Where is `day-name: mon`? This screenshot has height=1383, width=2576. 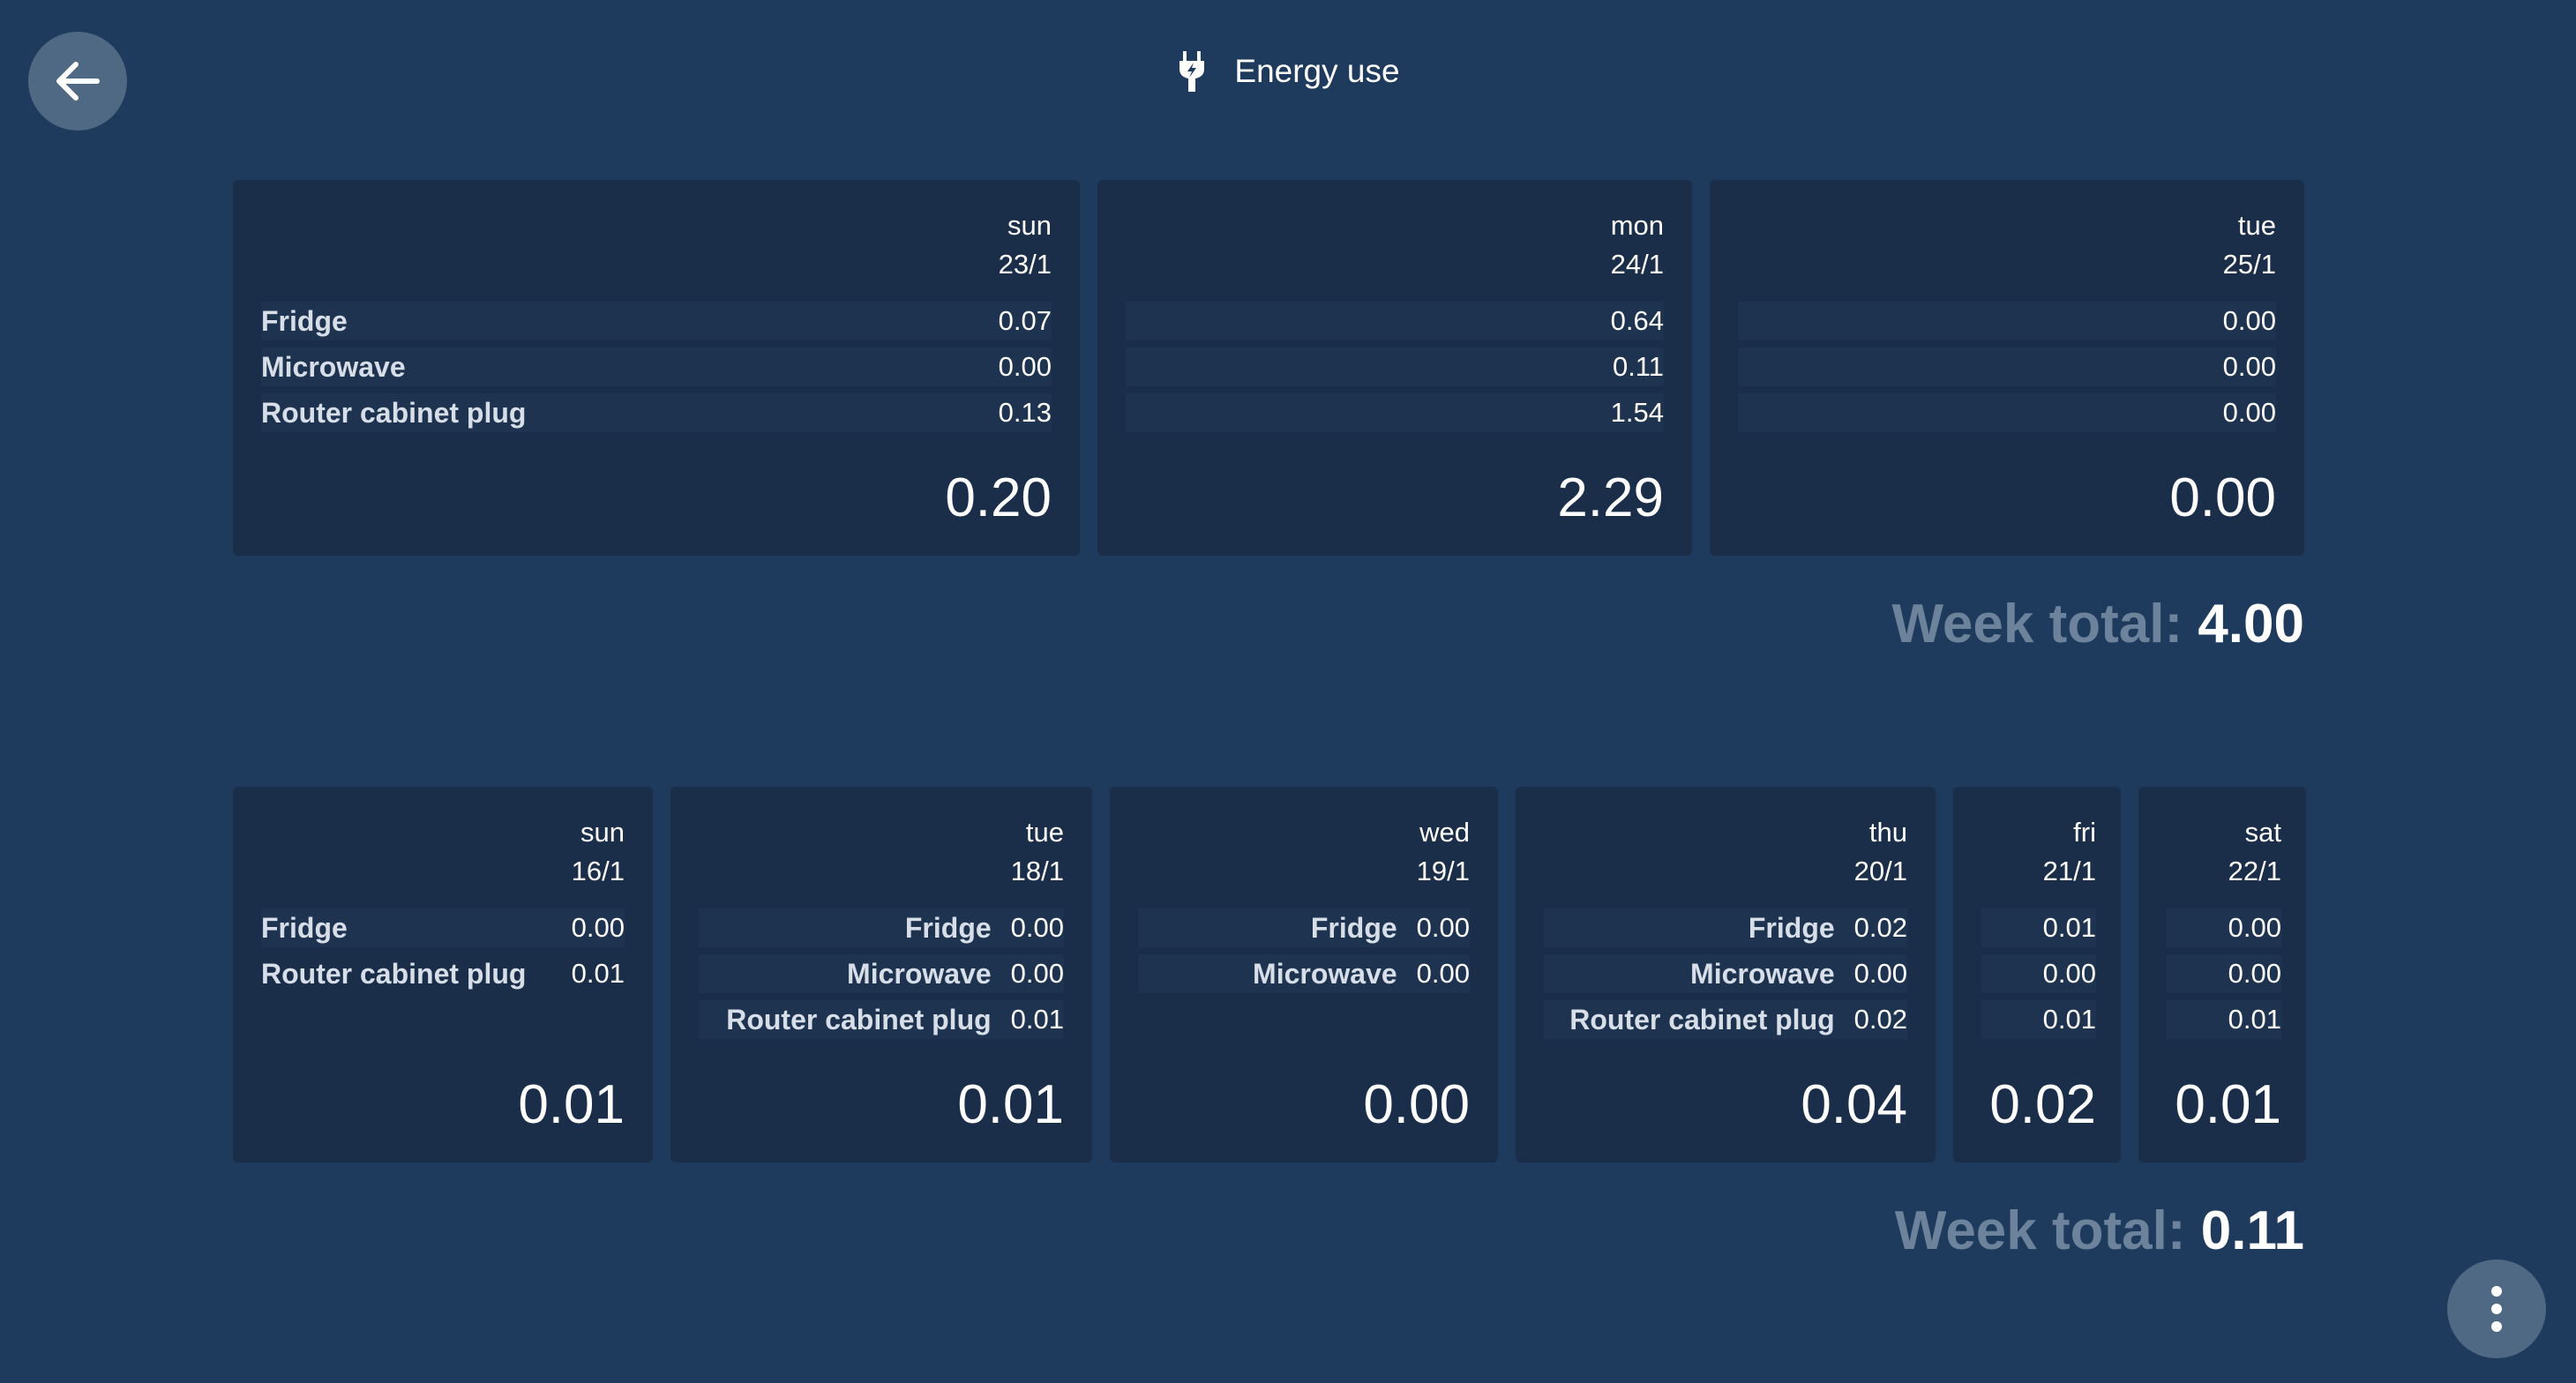 day-name: mon is located at coordinates (1637, 225).